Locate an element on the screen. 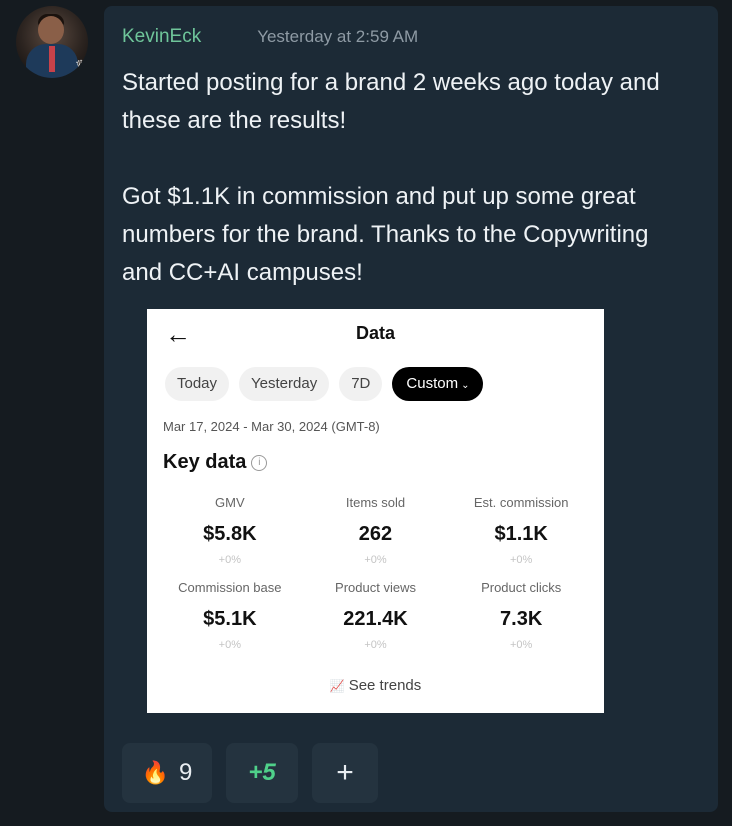 The image size is (732, 826). metric-label: Commission base is located at coordinates (230, 587).